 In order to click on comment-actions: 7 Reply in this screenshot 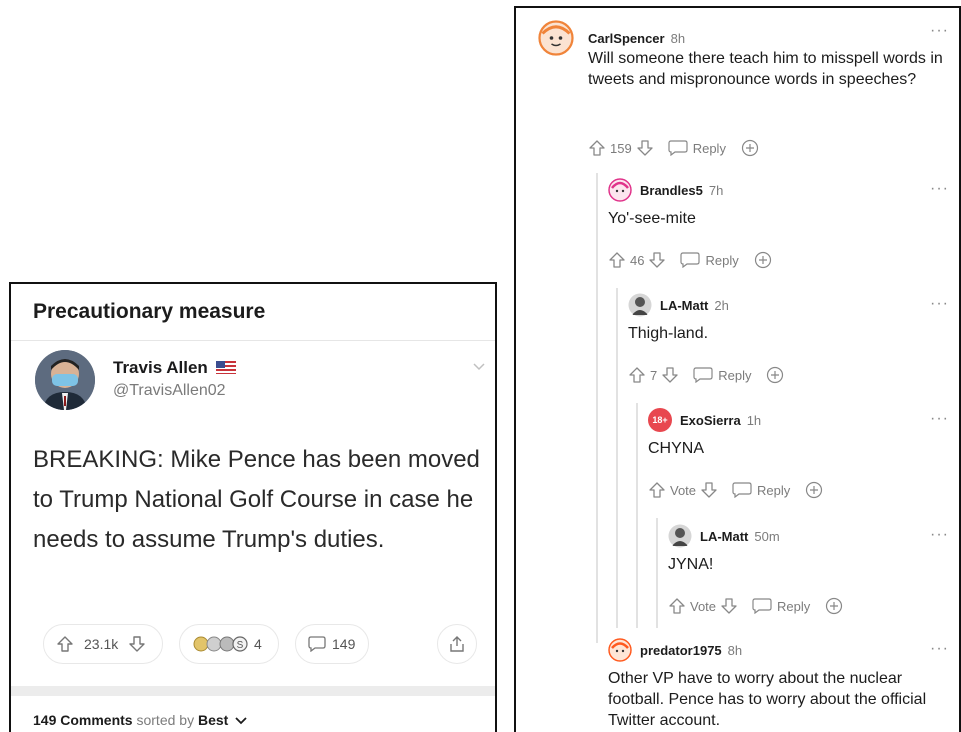, I will do `click(706, 375)`.